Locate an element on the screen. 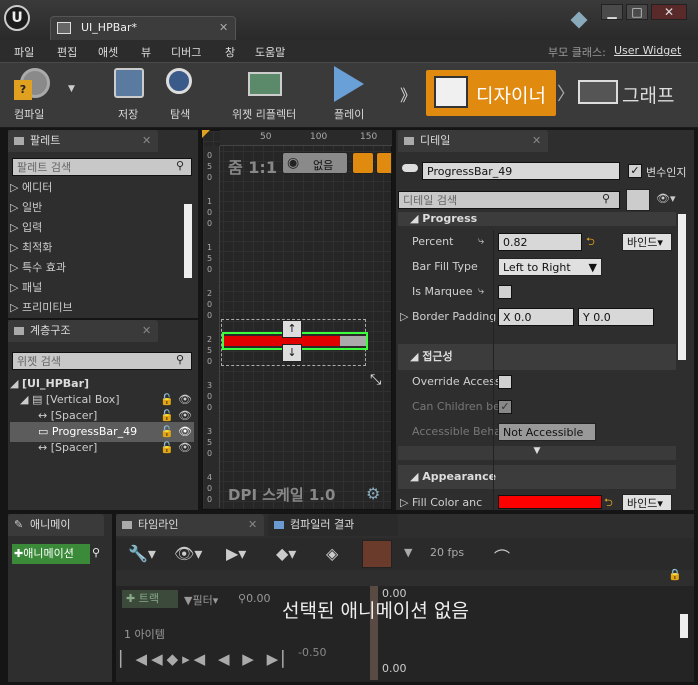  compiler-results-tab: 컴파일러 결과 is located at coordinates (333, 525).